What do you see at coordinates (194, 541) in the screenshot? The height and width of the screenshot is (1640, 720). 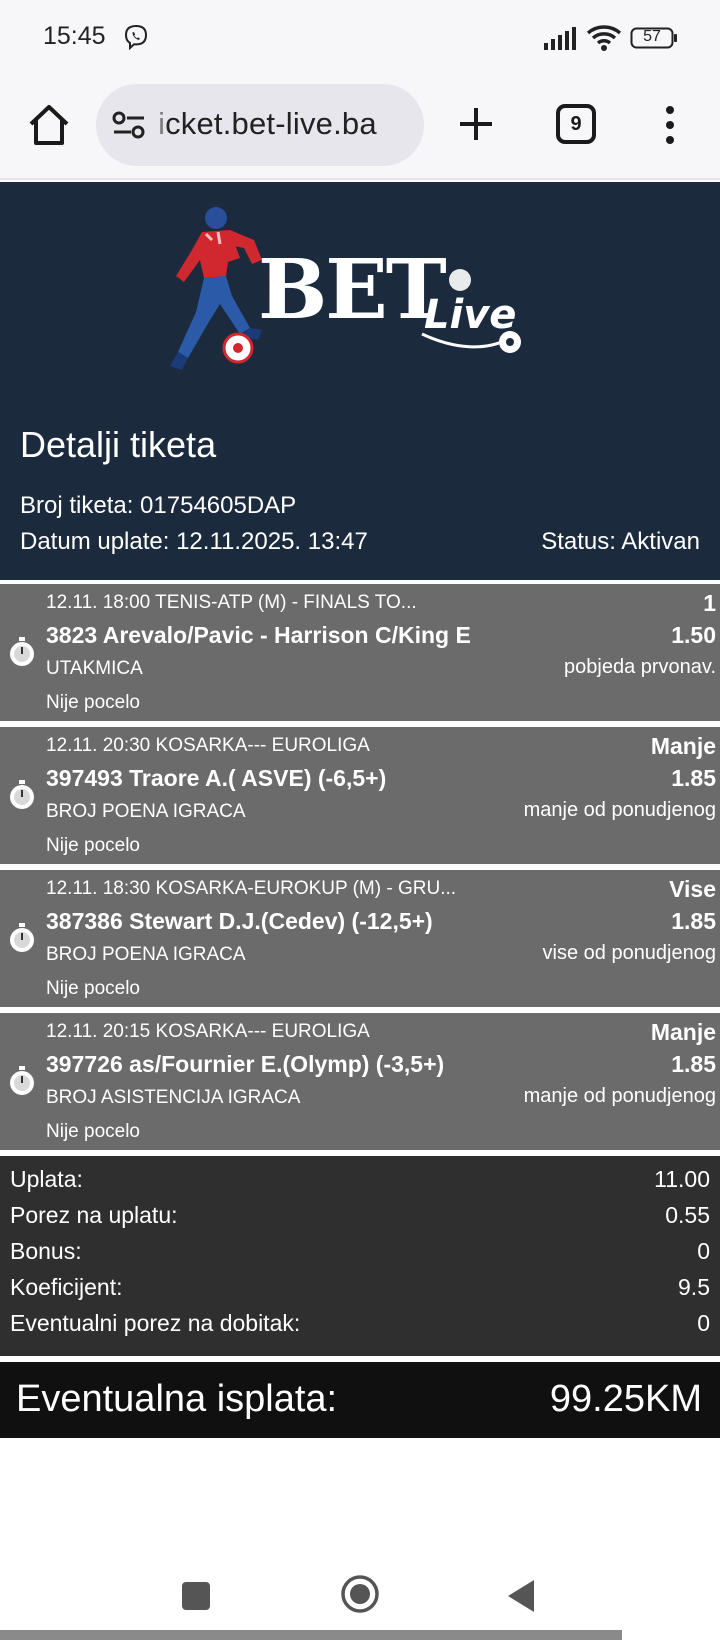 I see `payment-date: Datum uplate: 12.11.2025. 13:47` at bounding box center [194, 541].